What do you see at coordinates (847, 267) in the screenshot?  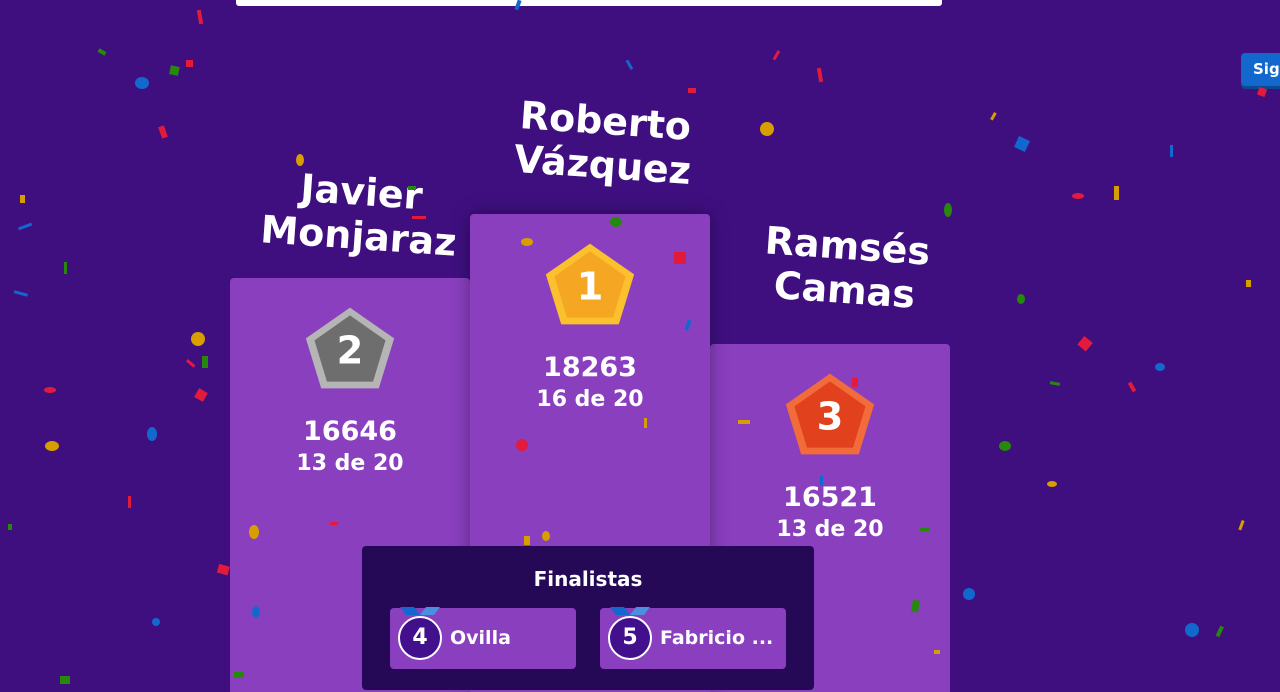 I see `third-place-name: Ramsés Camas` at bounding box center [847, 267].